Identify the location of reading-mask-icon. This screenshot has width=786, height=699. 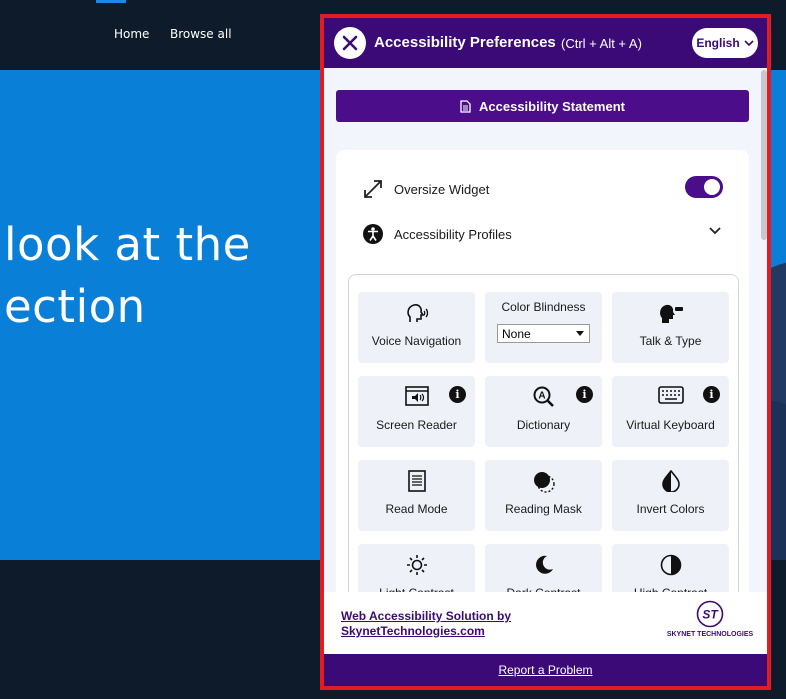
(544, 482).